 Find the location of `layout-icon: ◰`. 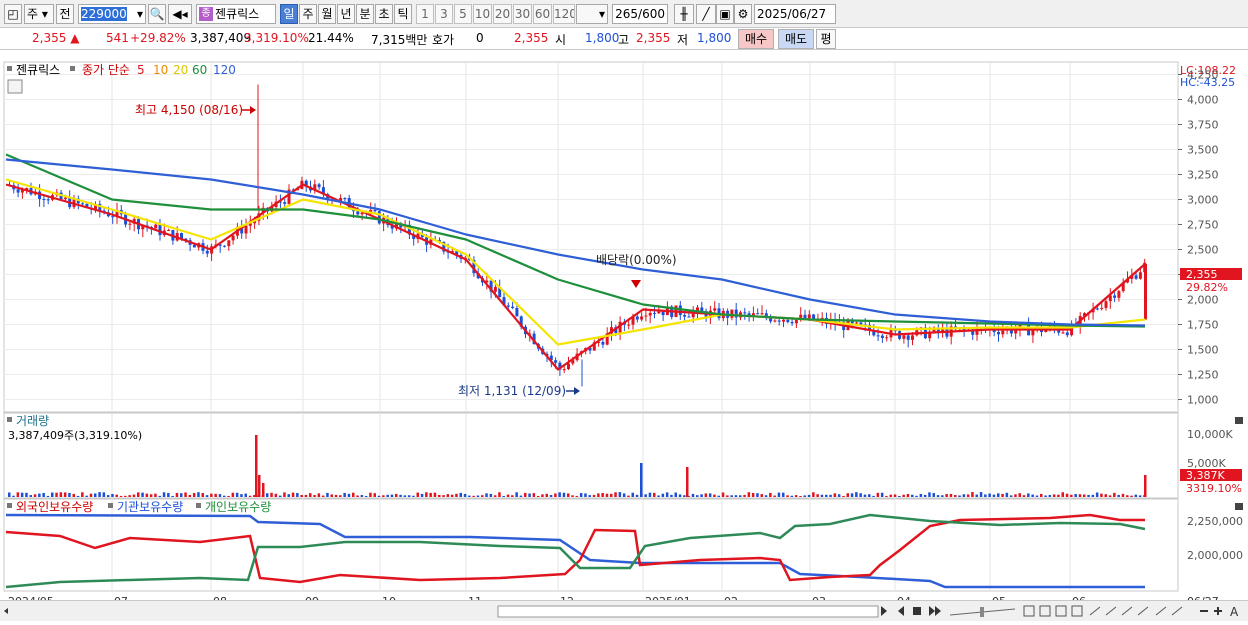

layout-icon: ◰ is located at coordinates (13, 14).